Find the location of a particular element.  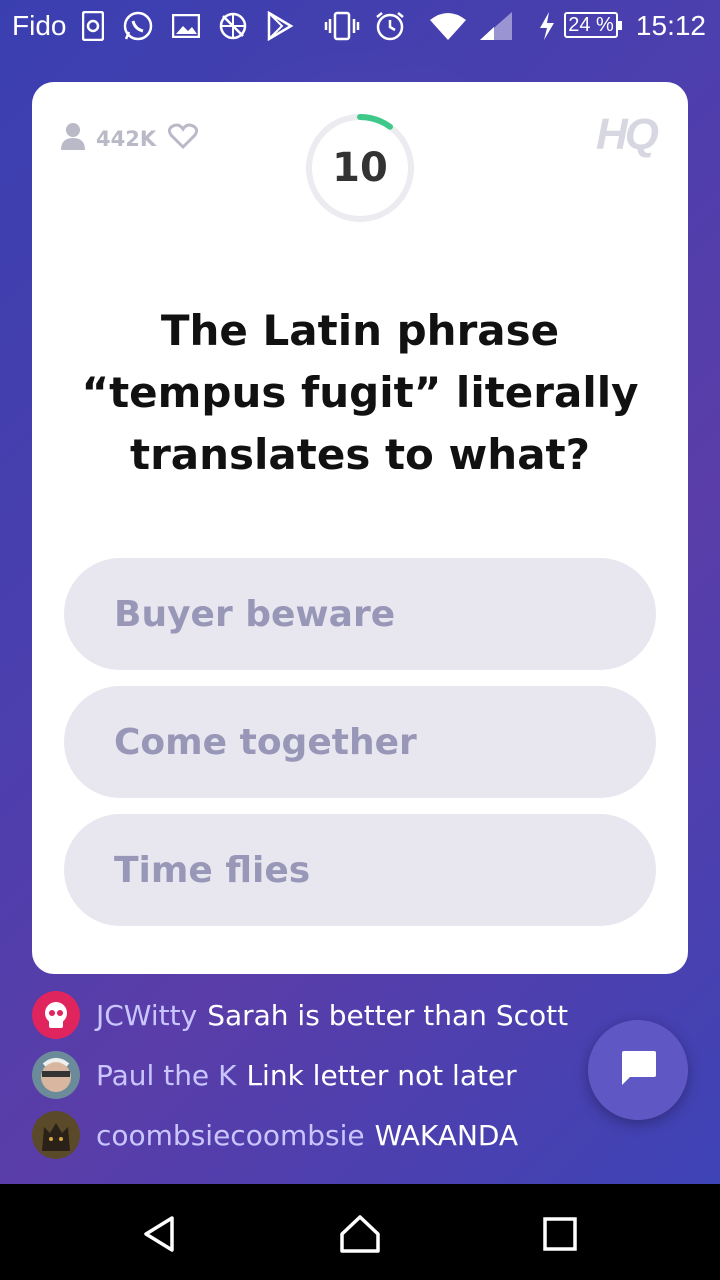

chat-message: coombsiecoombsie WAKANDA is located at coordinates (275, 1135).